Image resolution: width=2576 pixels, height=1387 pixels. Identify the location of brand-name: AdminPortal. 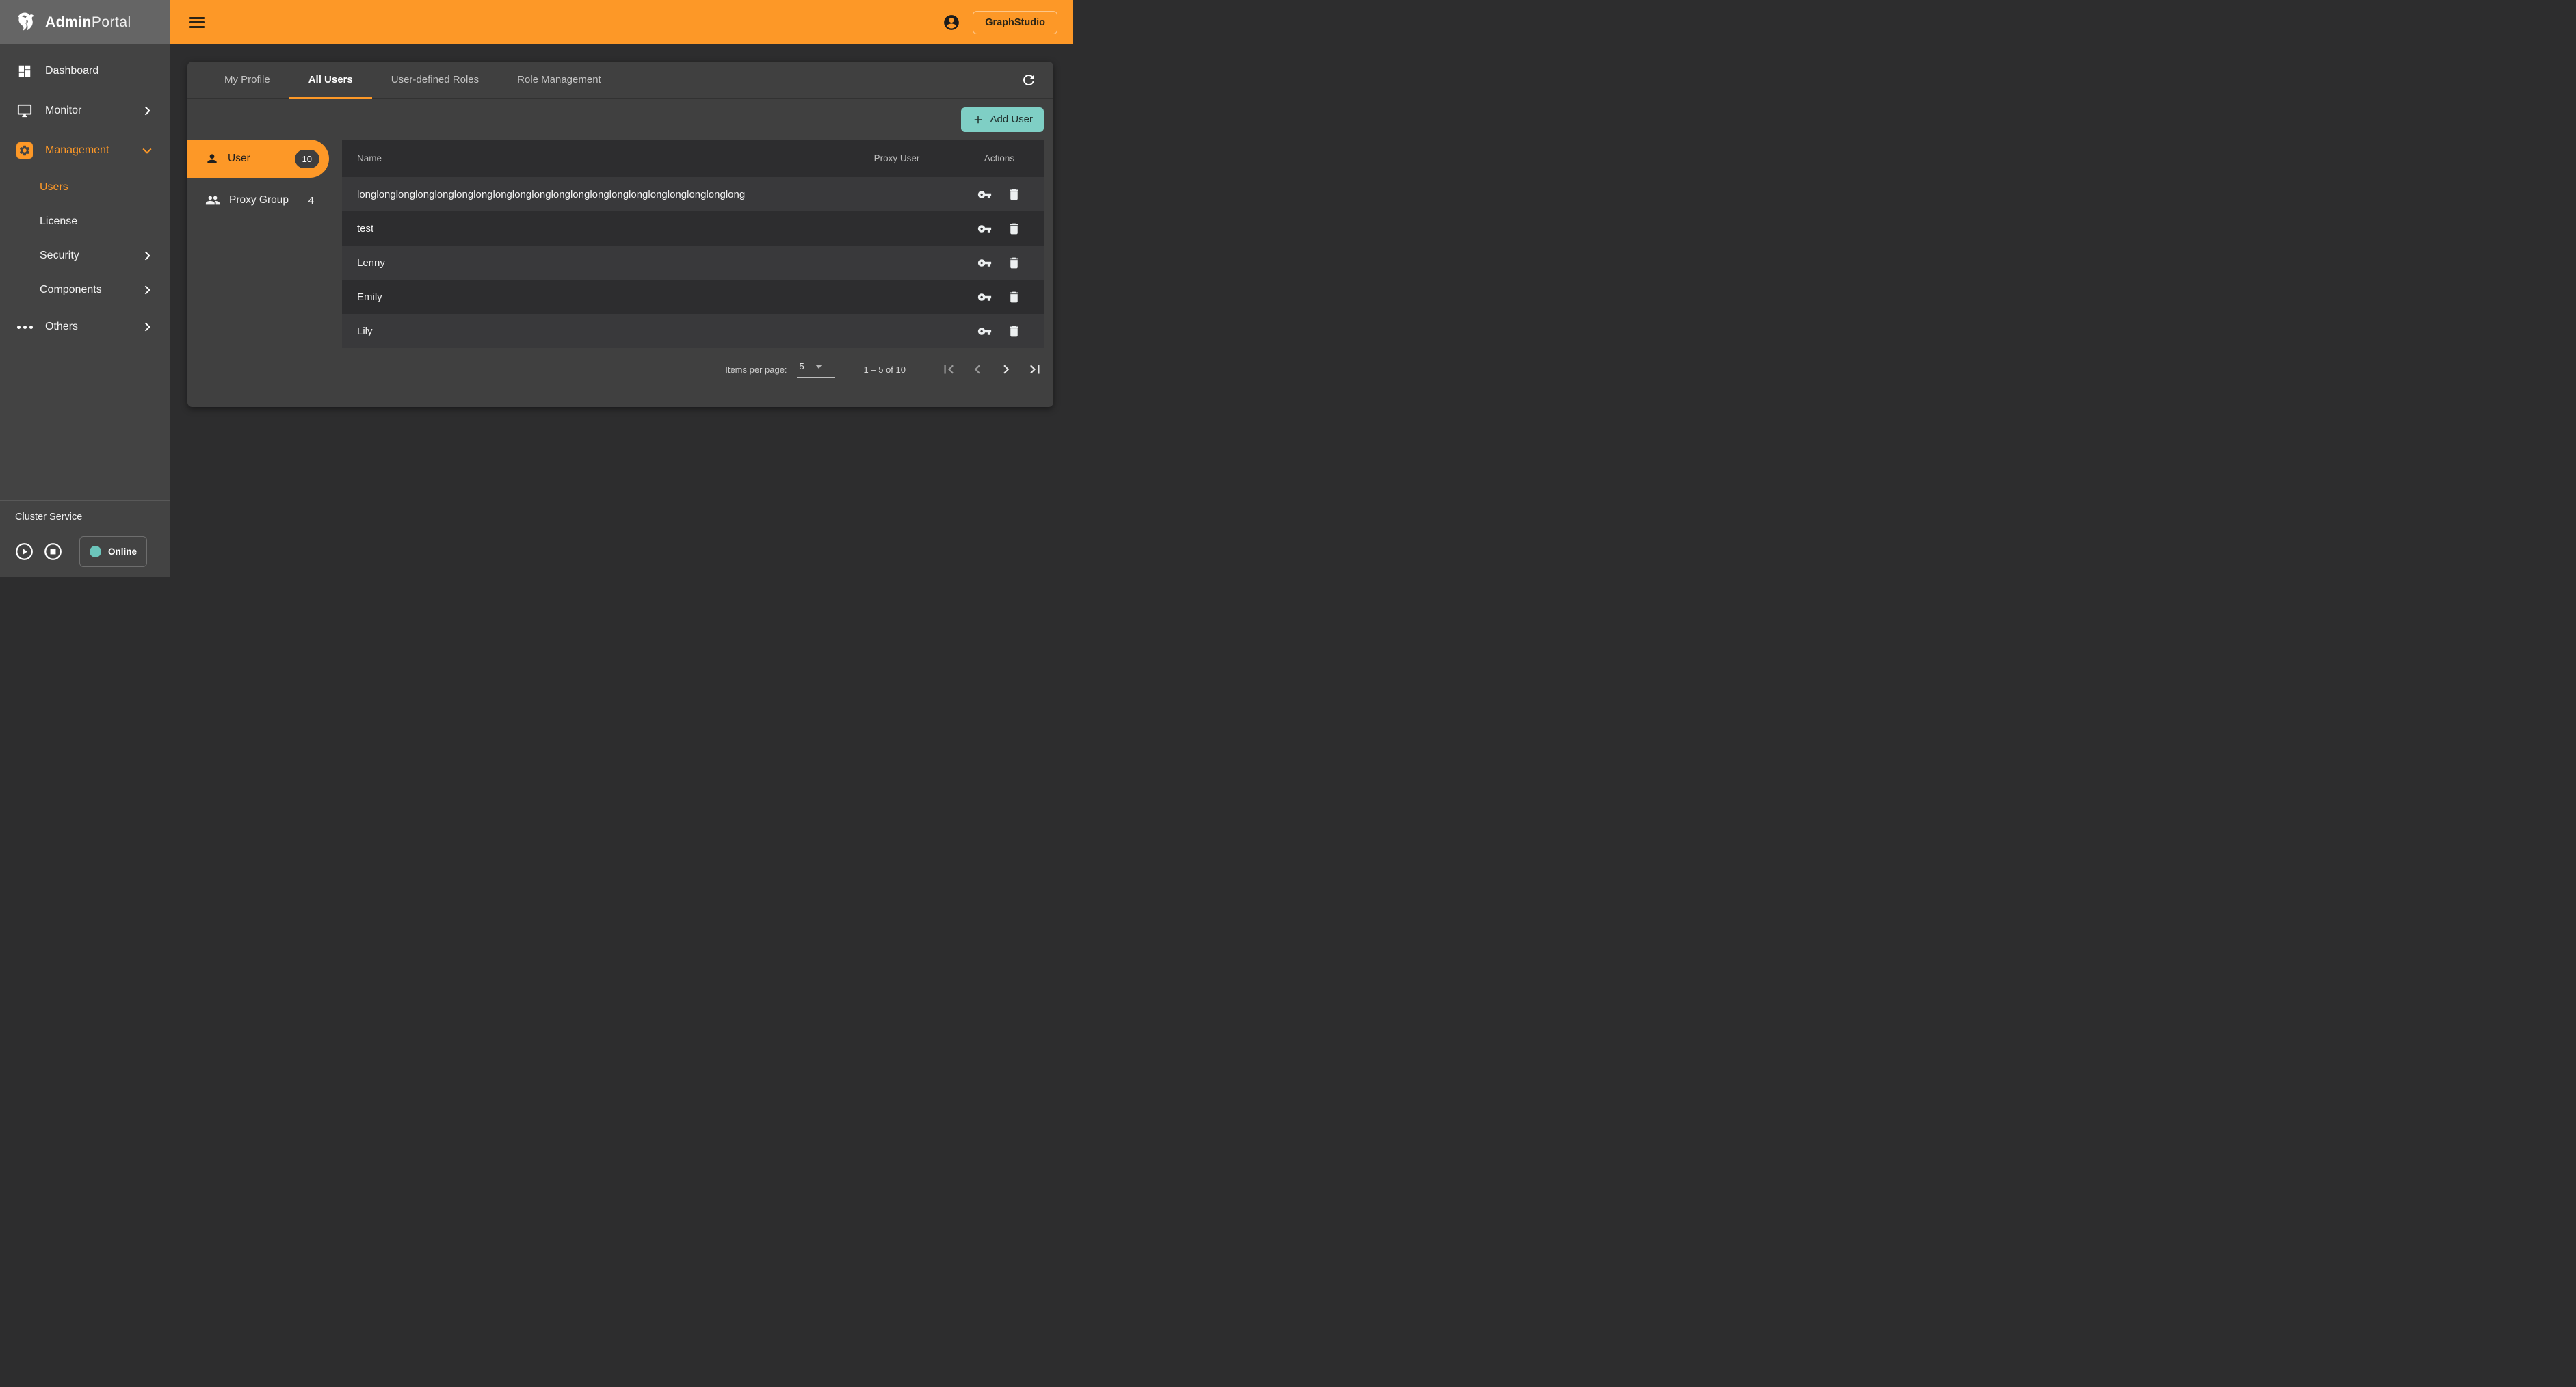
(88, 22).